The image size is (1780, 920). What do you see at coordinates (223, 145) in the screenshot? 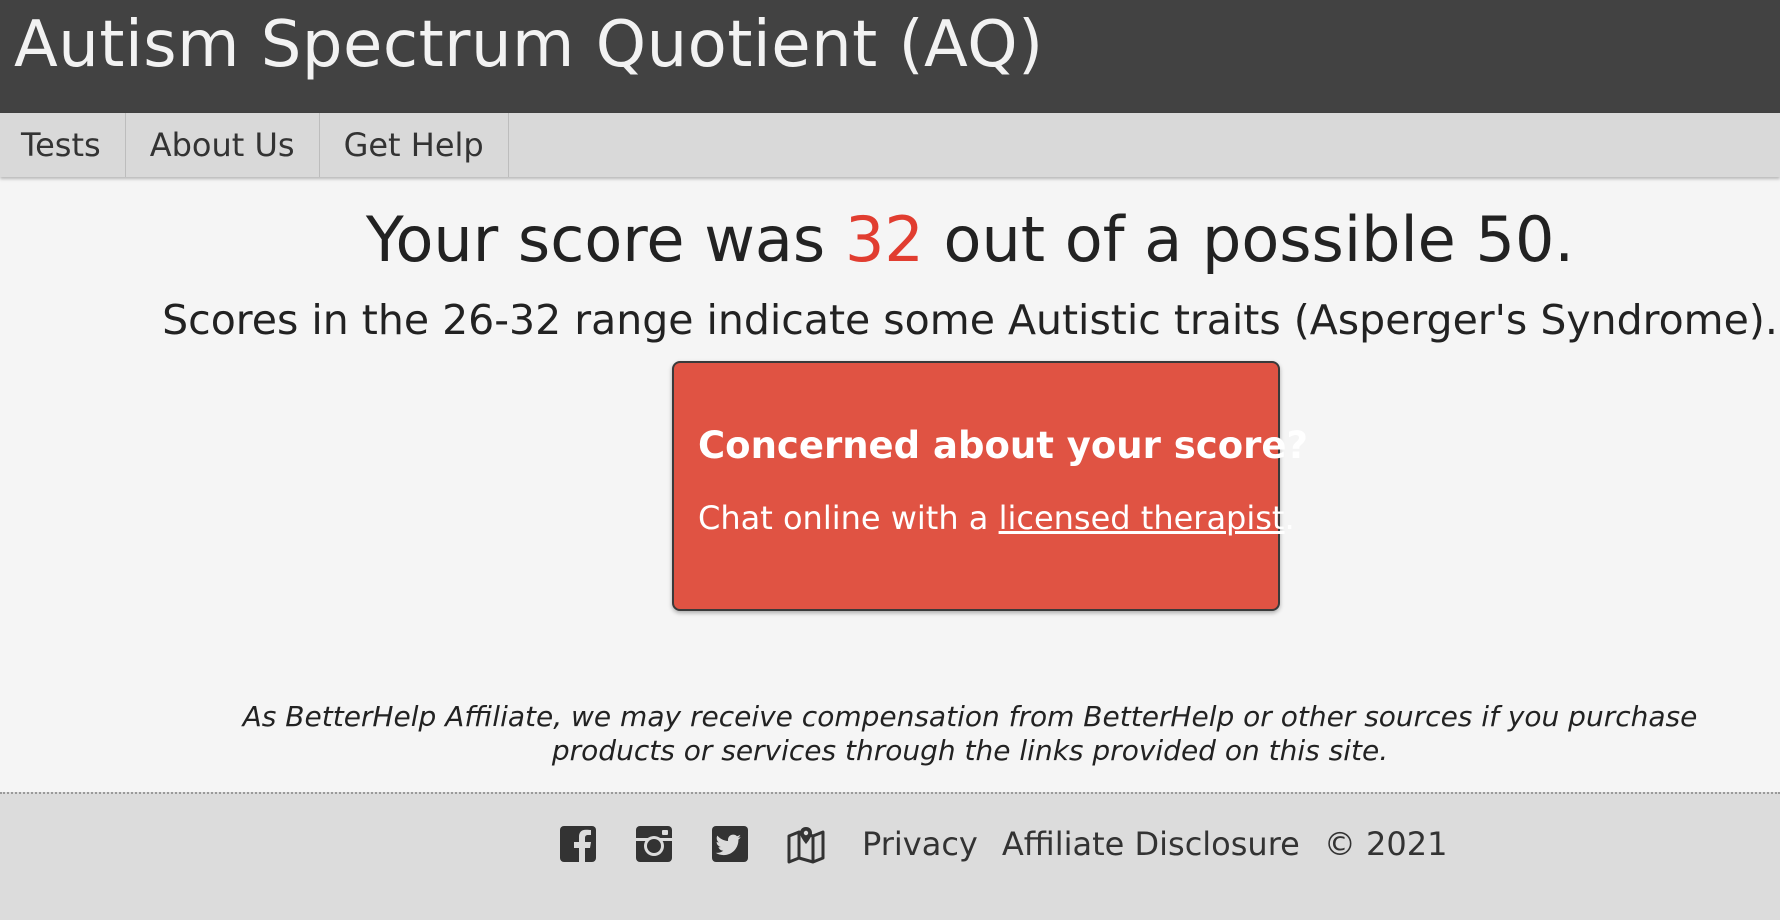
I see `nav-item-about-us: About Us` at bounding box center [223, 145].